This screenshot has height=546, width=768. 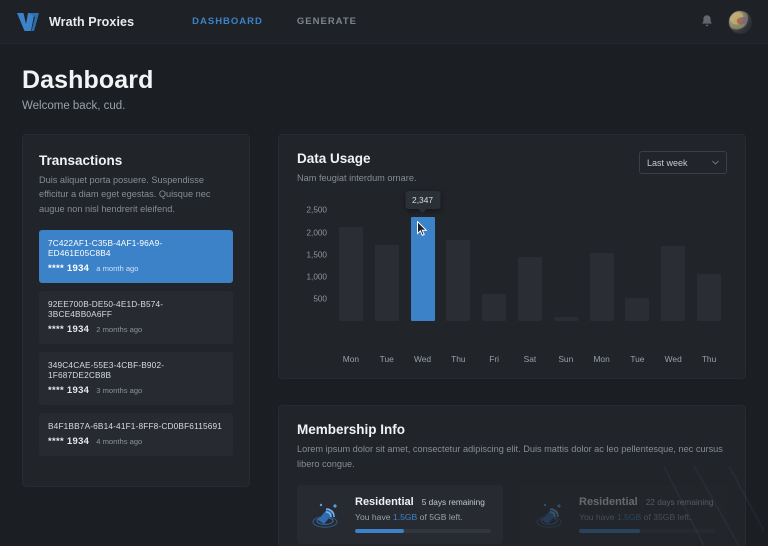 What do you see at coordinates (726, 21) in the screenshot?
I see `nav-right` at bounding box center [726, 21].